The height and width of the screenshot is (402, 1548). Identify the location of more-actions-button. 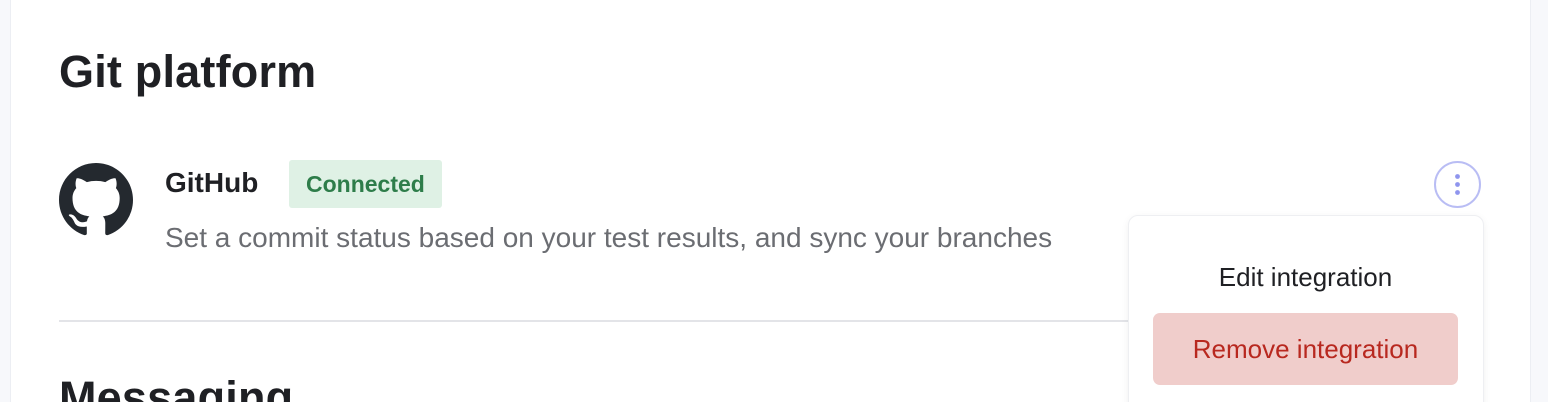
(1457, 184).